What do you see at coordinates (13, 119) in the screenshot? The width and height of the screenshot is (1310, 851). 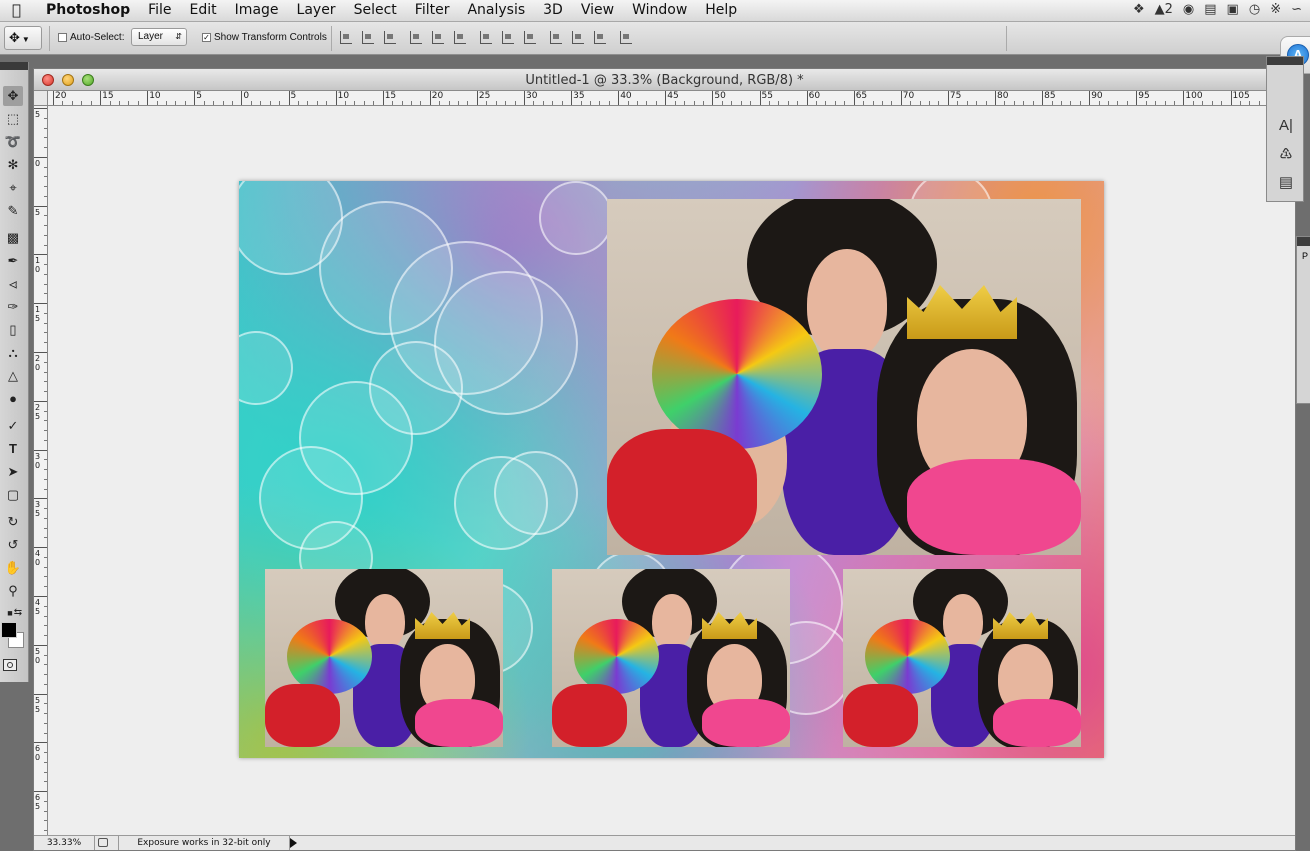 I see `marquee-tool-icon: ⬚` at bounding box center [13, 119].